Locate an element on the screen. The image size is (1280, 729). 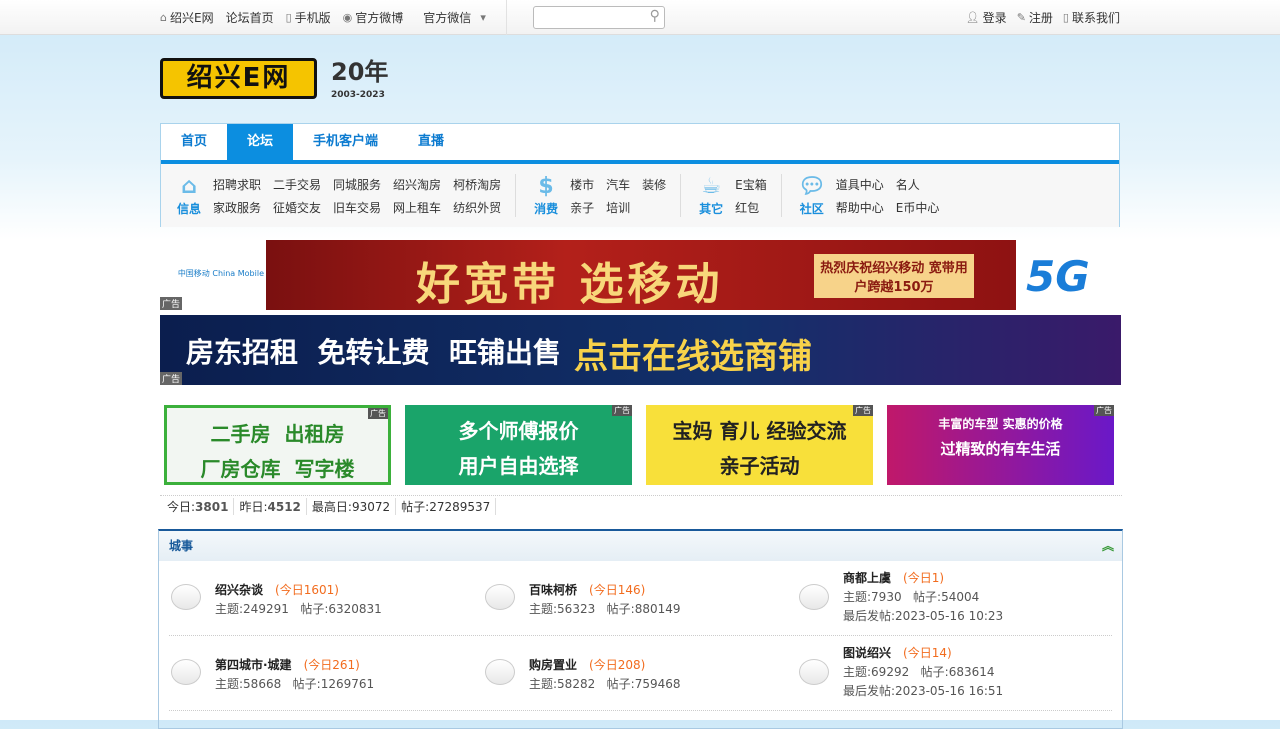
group-label: 社区 is located at coordinates (811, 209).